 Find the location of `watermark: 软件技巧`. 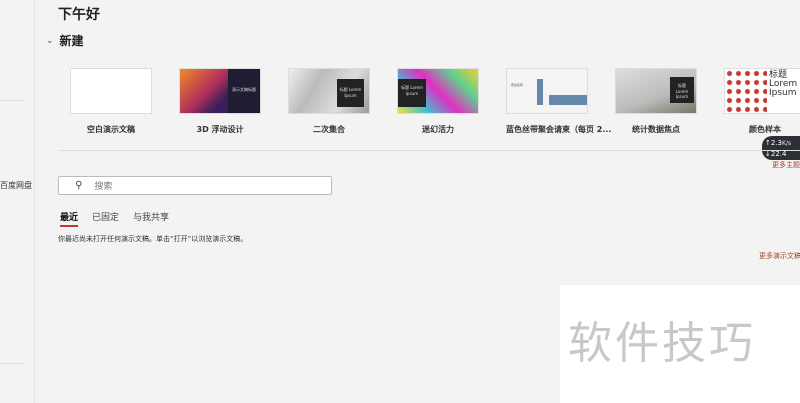

watermark: 软件技巧 is located at coordinates (680, 344).